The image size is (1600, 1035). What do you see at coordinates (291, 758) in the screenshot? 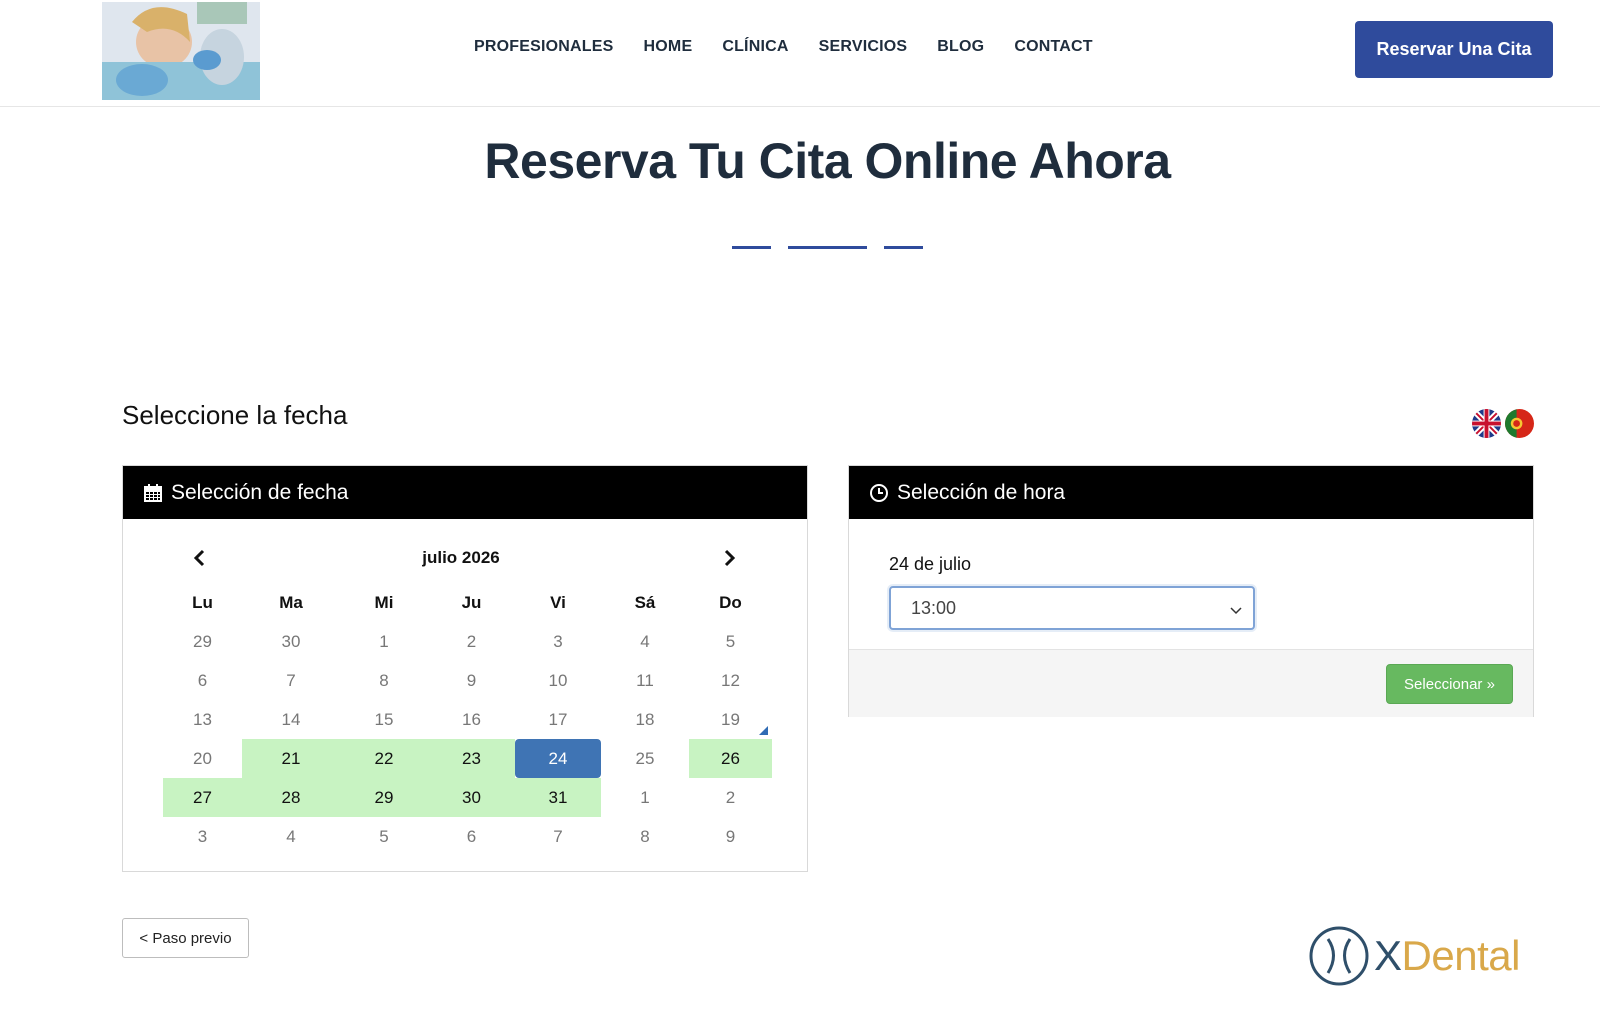
I see `calendar-day-available: 21` at bounding box center [291, 758].